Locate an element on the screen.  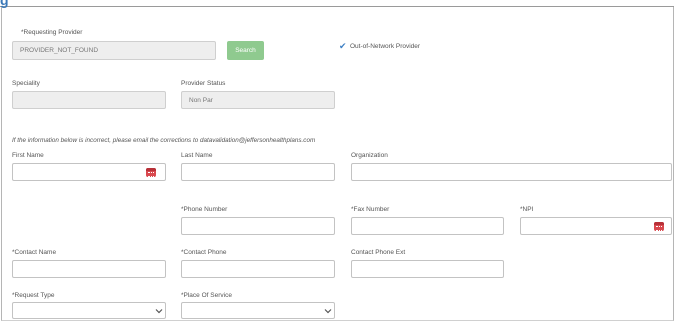
partial-heading-glyph: g is located at coordinates (4, 4).